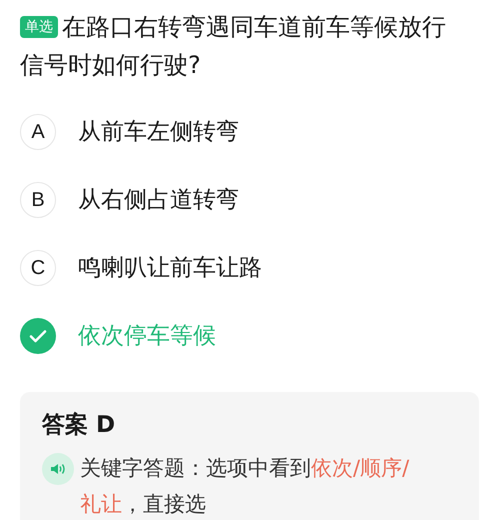 This screenshot has height=520, width=499. What do you see at coordinates (245, 486) in the screenshot?
I see `tip-text: 关键字答题：选项中看到依次/顺序/礼让，直接选` at bounding box center [245, 486].